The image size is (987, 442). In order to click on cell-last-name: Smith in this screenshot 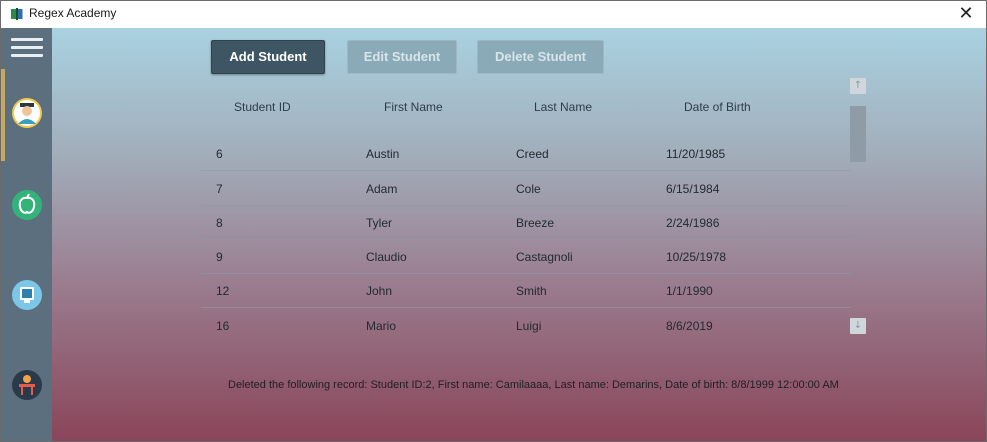, I will do `click(531, 291)`.